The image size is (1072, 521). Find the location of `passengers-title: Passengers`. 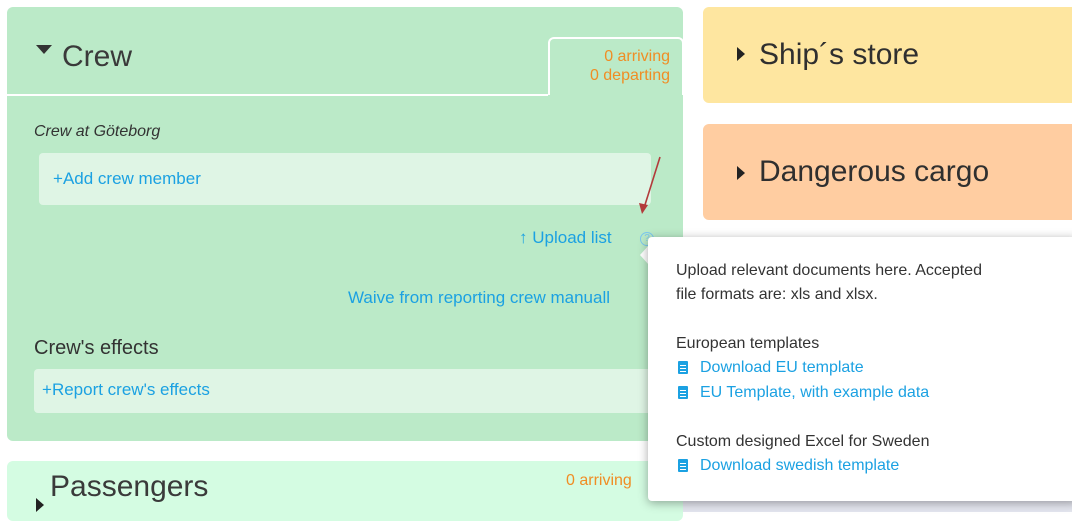

passengers-title: Passengers is located at coordinates (129, 487).